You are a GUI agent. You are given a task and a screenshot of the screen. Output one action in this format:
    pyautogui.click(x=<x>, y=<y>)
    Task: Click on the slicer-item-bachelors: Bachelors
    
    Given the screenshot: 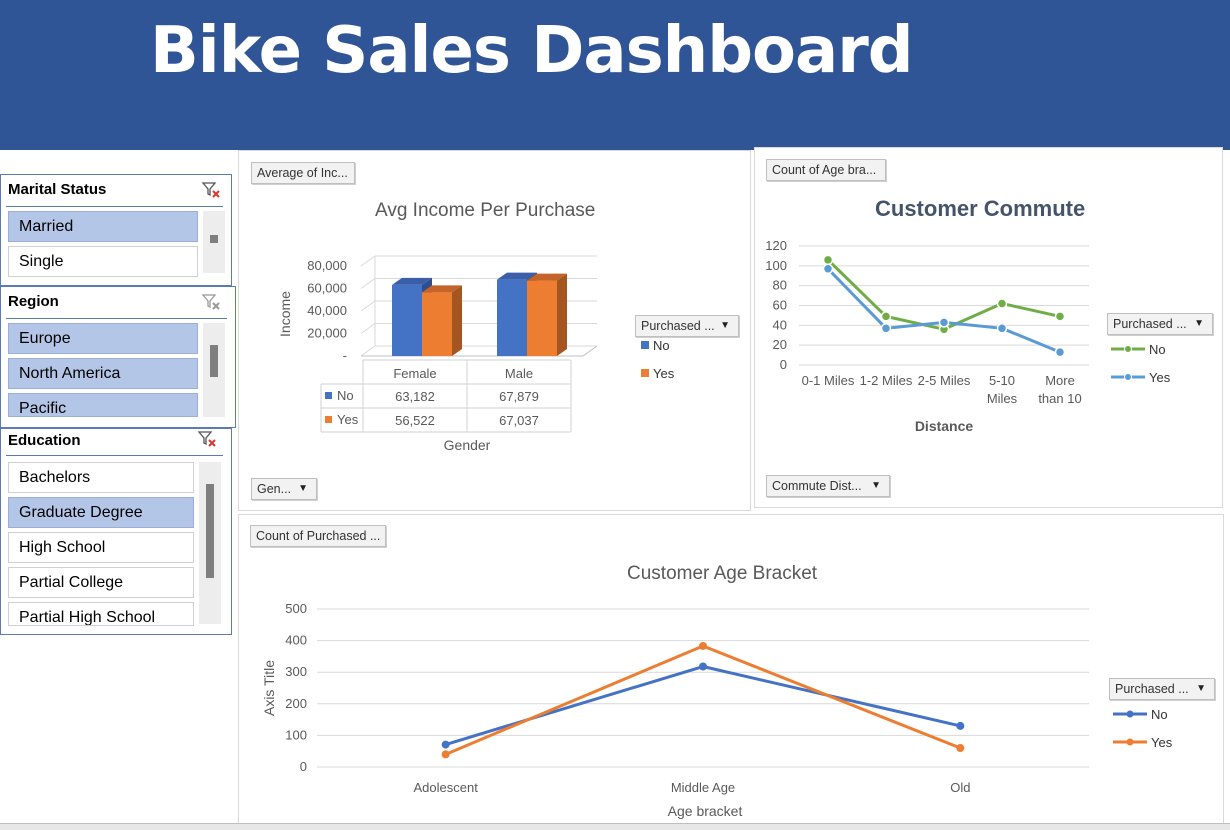 What is the action you would take?
    pyautogui.click(x=101, y=477)
    